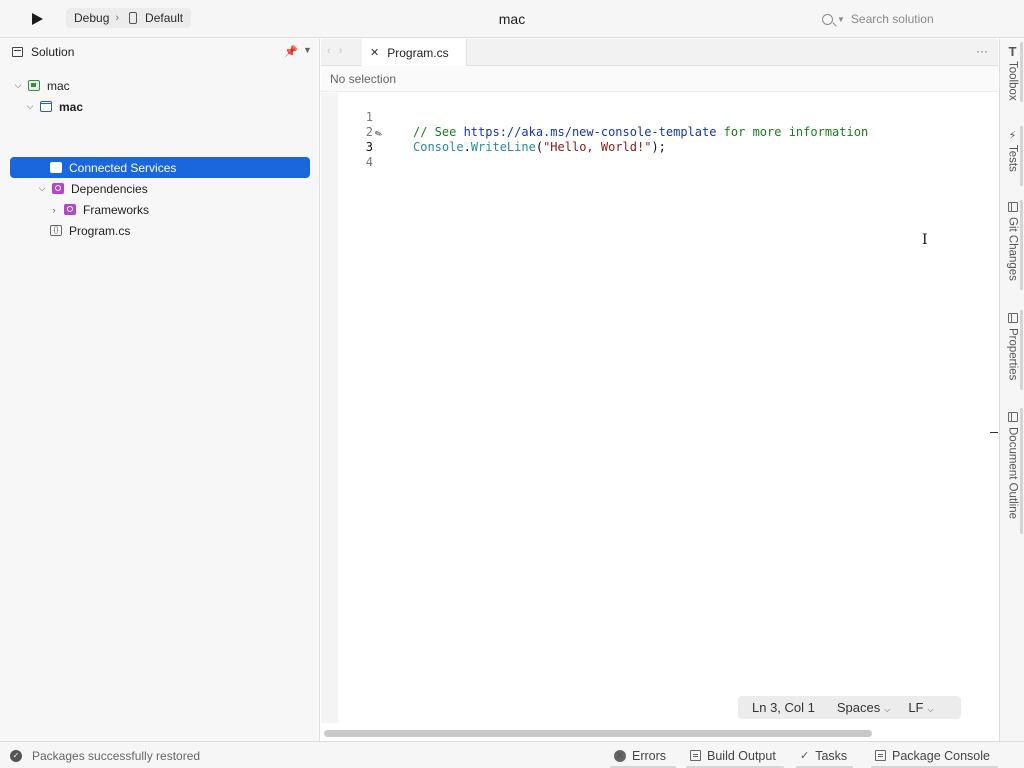 The width and height of the screenshot is (1024, 768). Describe the element at coordinates (941, 755) in the screenshot. I see `pad-label: Package Console` at that location.